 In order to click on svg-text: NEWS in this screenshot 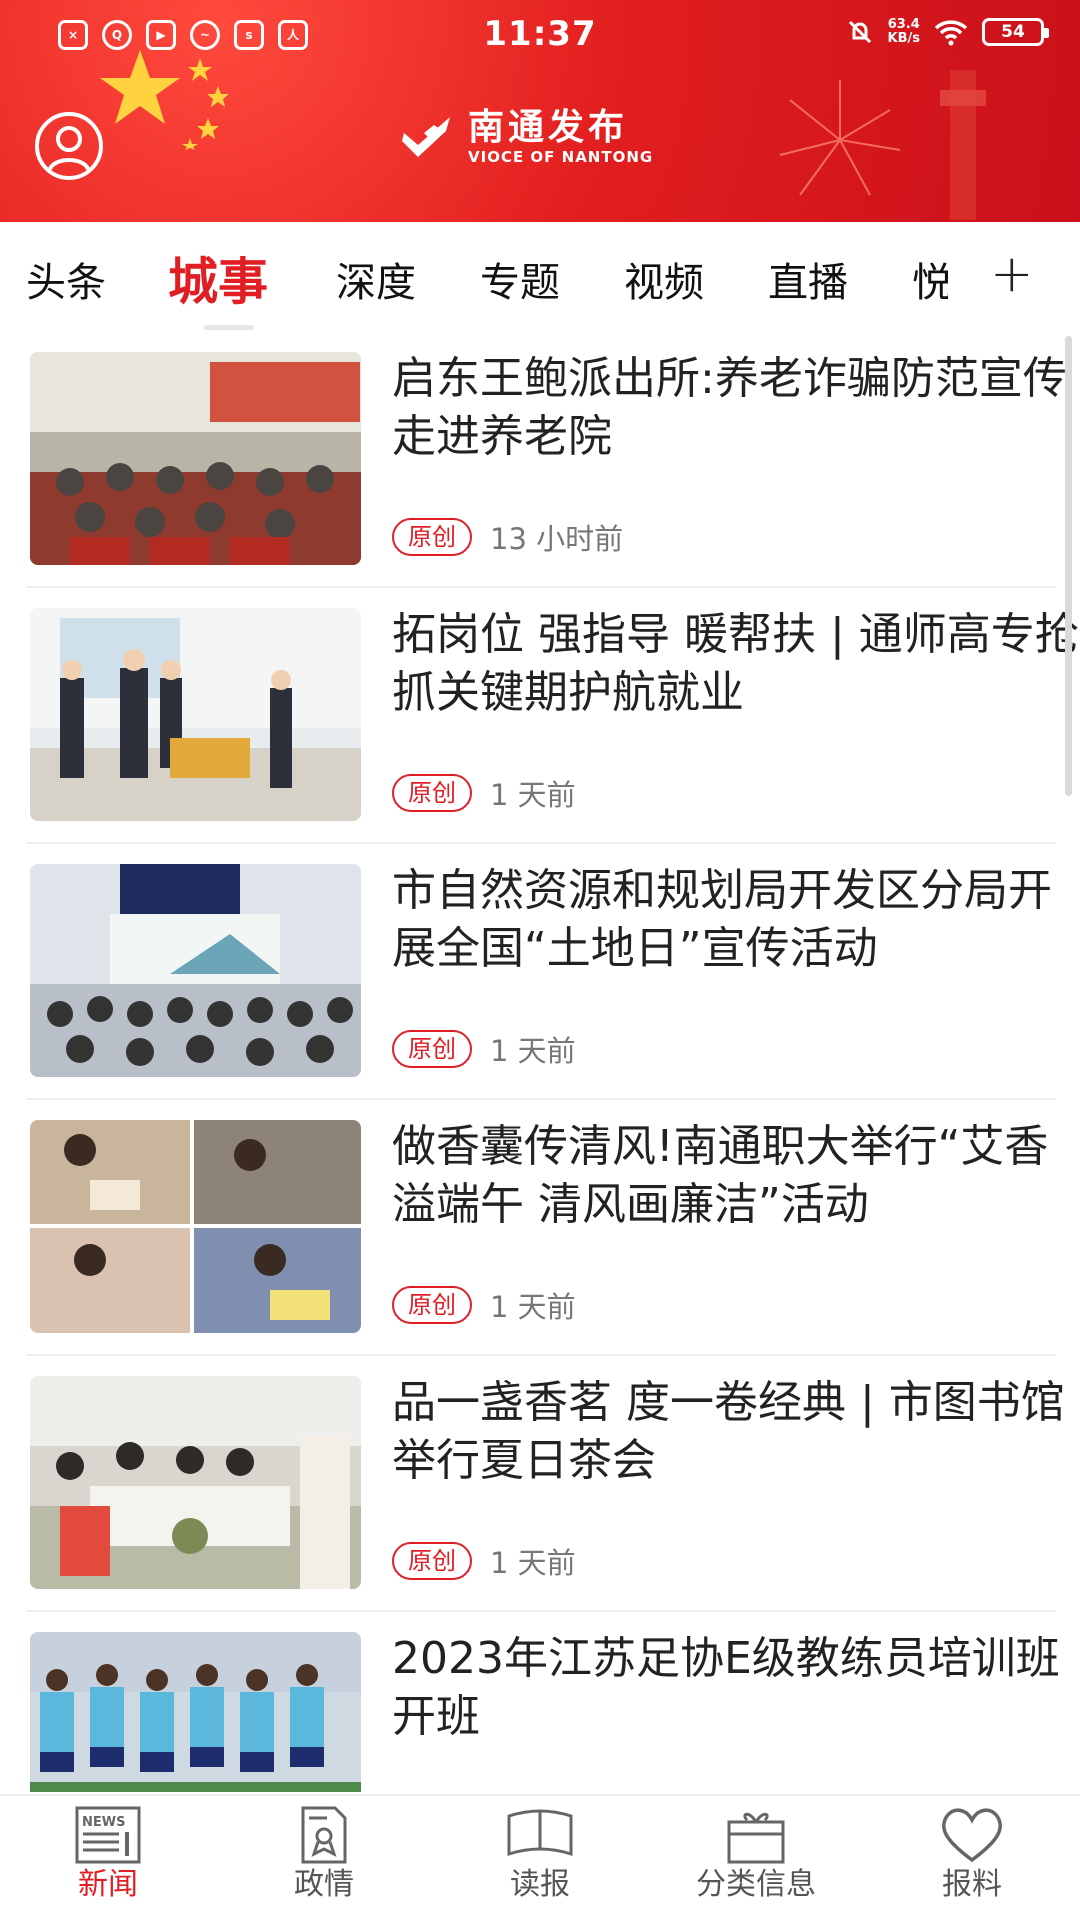, I will do `click(103, 1822)`.